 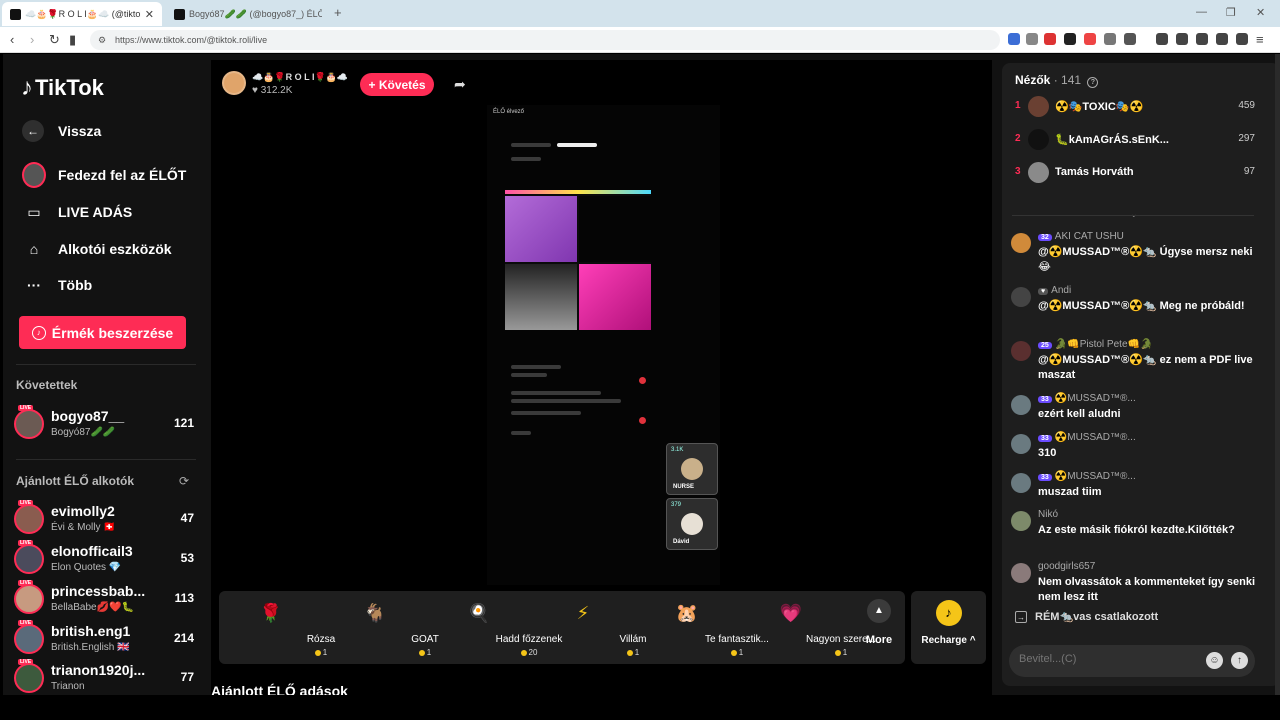 I want to click on sidebar-icon, so click(x=1182, y=39).